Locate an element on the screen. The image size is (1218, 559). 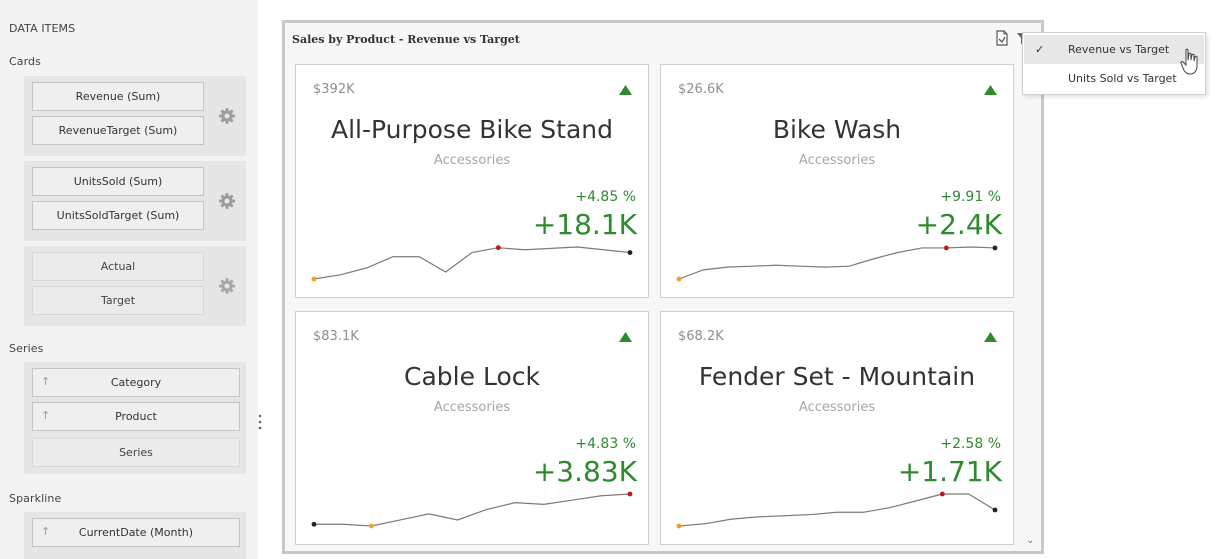
actual-value: $392K is located at coordinates (334, 89).